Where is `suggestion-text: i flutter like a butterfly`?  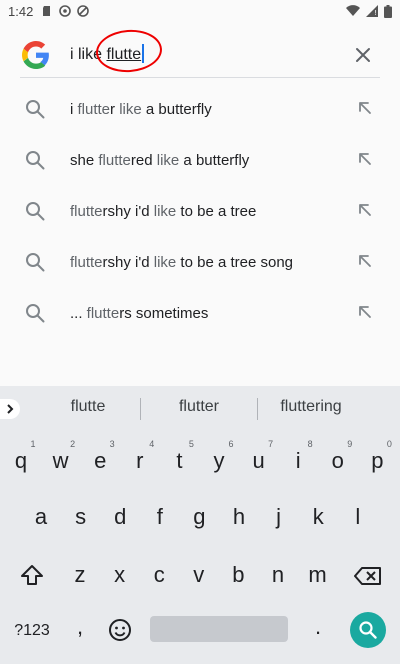 suggestion-text: i flutter like a butterfly is located at coordinates (141, 109).